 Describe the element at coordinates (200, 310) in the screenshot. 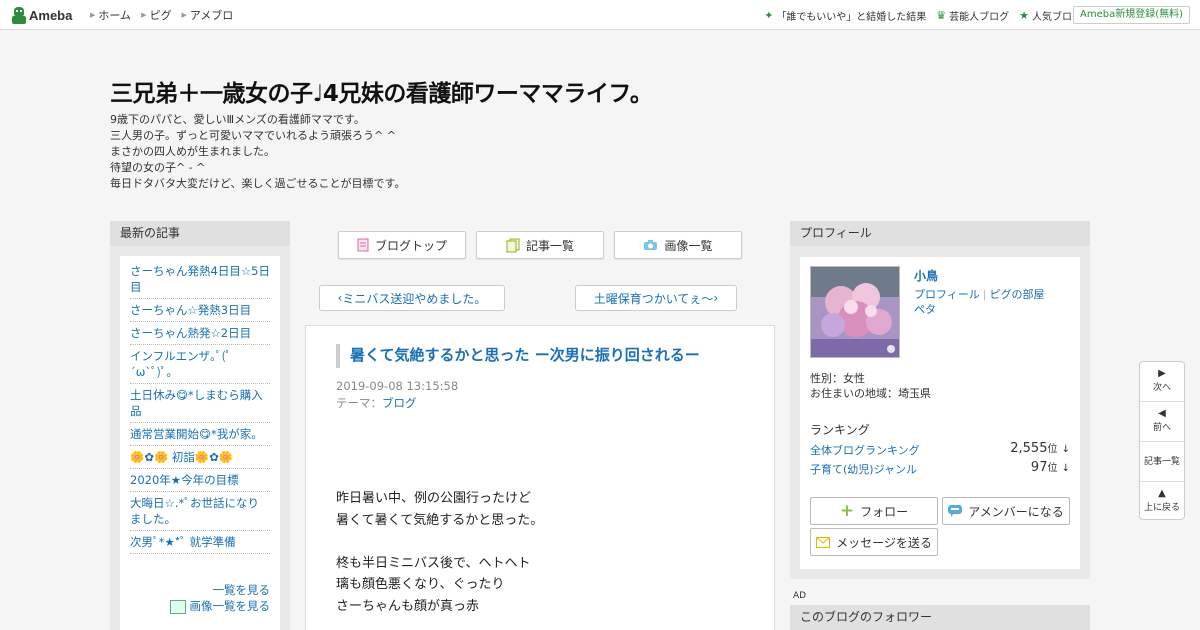

I see `recent-entry-link: さーちゃん☆発熱3日目` at that location.